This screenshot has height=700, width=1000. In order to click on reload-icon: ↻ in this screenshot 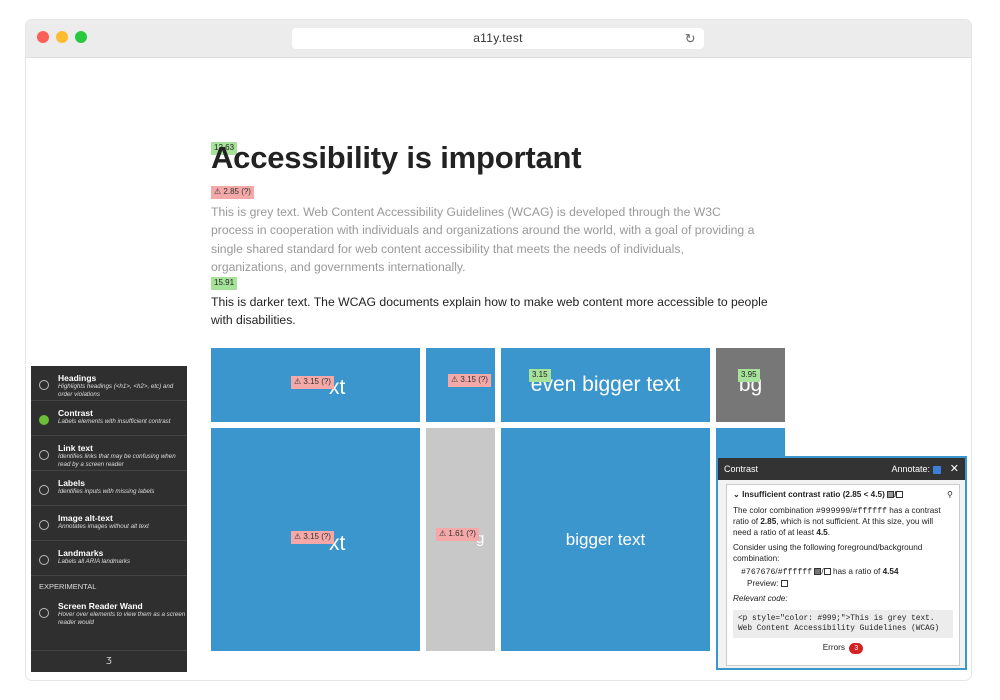, I will do `click(690, 38)`.